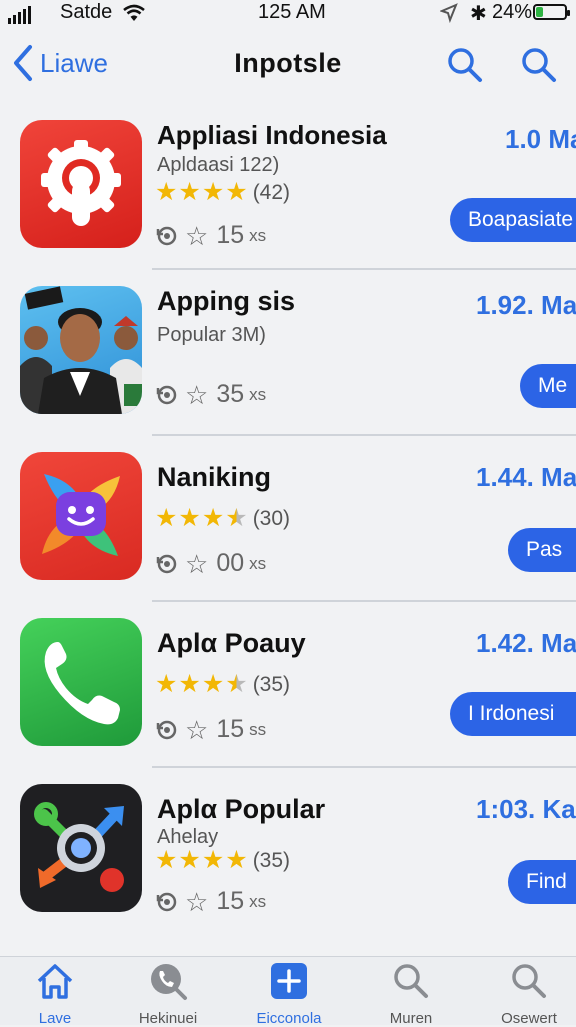 The width and height of the screenshot is (576, 1027). What do you see at coordinates (288, 63) in the screenshot?
I see `page-title: Inpotsle` at bounding box center [288, 63].